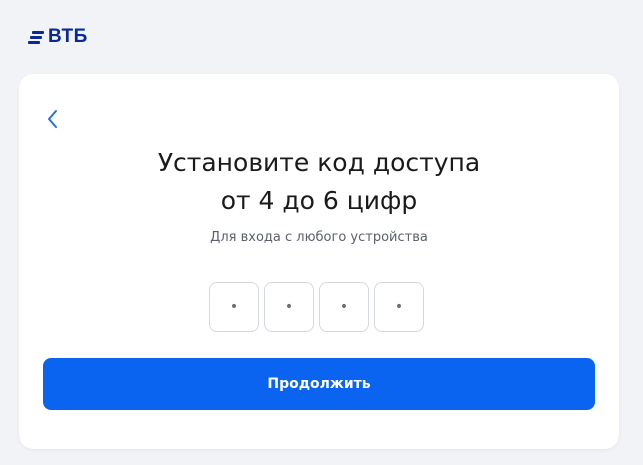 This screenshot has width=643, height=465. I want to click on brand-name: ВТБ, so click(68, 36).